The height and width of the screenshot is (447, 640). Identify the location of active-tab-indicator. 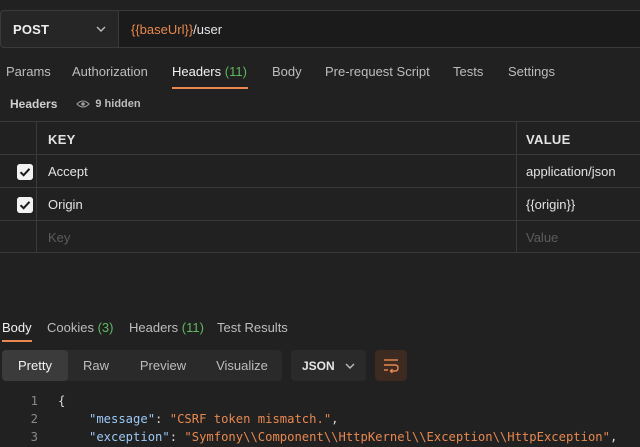
(210, 88).